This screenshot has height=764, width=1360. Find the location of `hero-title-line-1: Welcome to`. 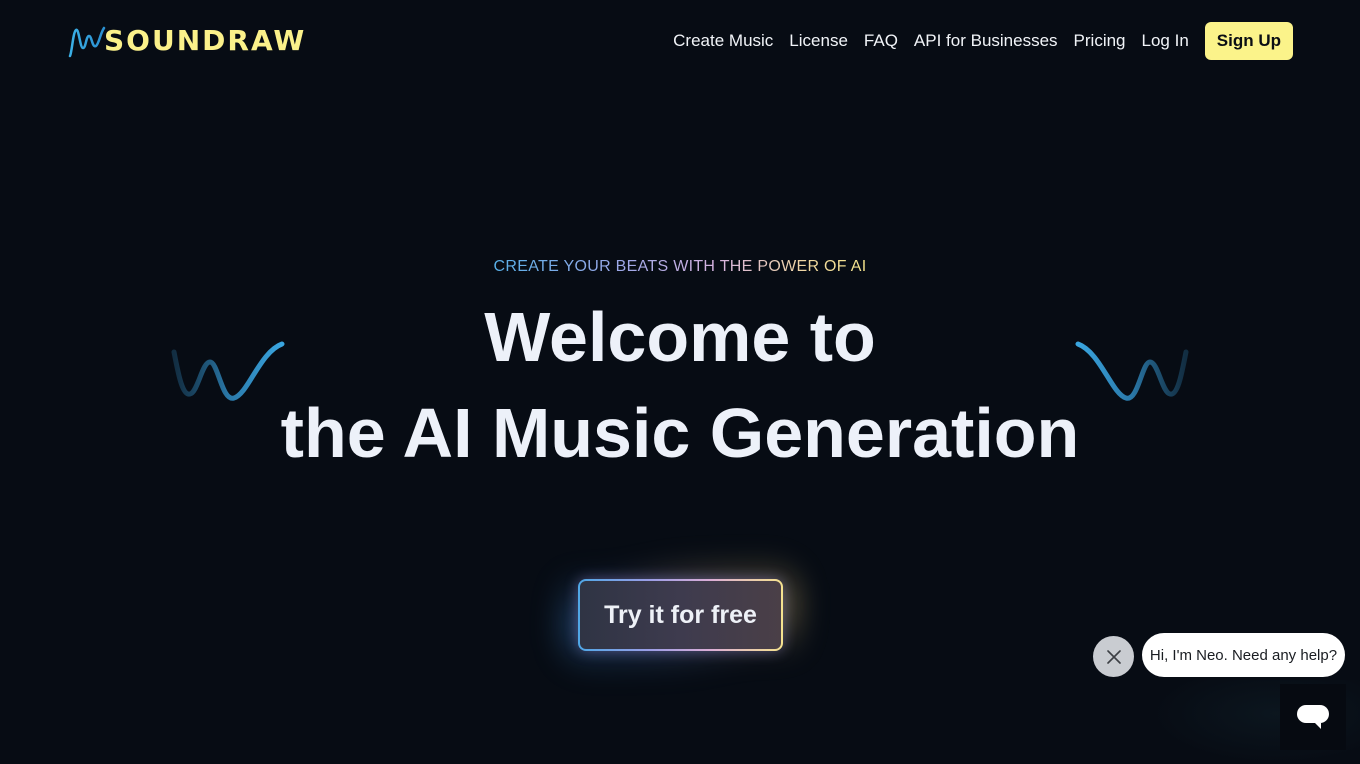

hero-title-line-1: Welcome to is located at coordinates (680, 337).